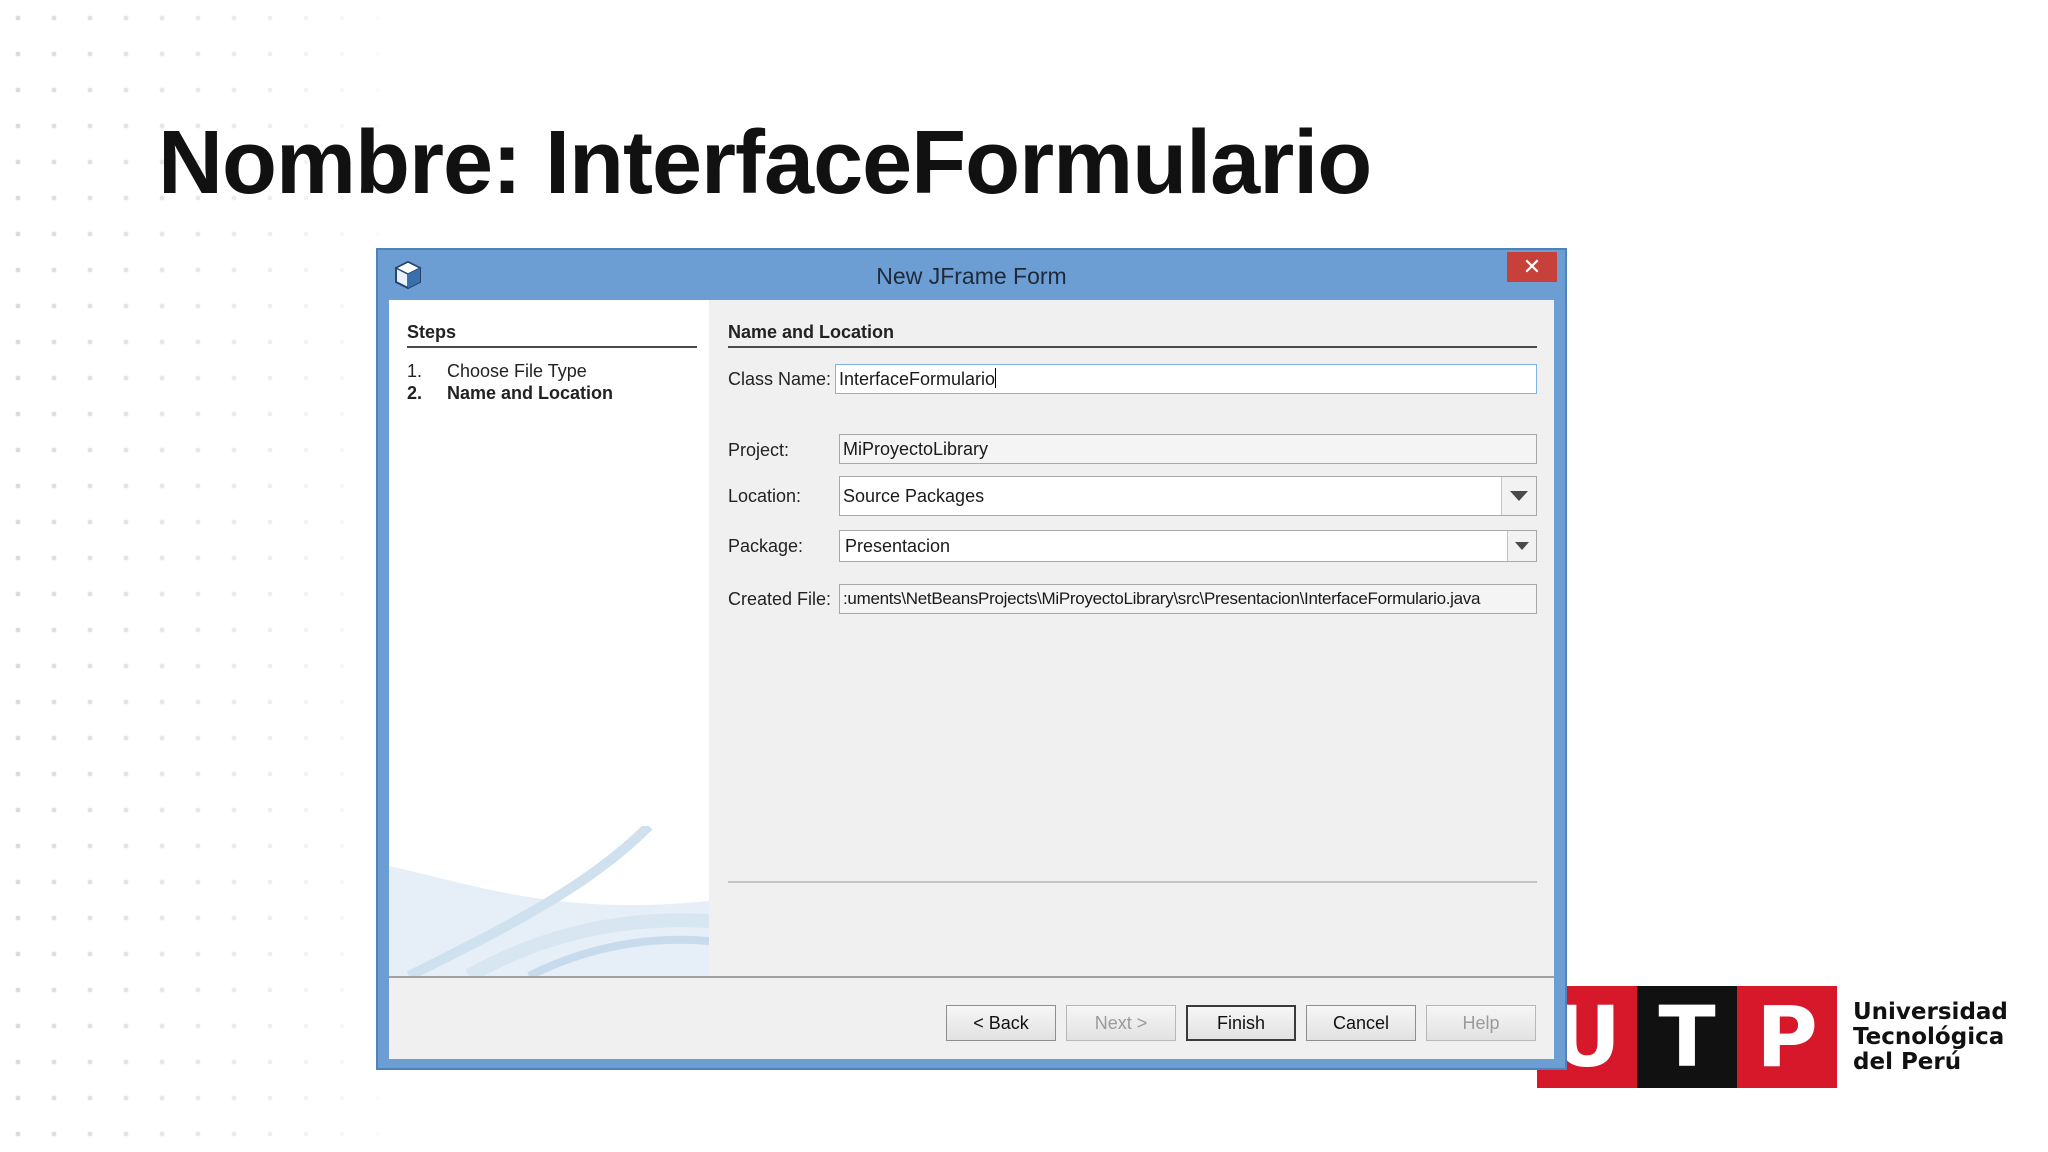  I want to click on slide-title: Nombre: InterfaceFormulario, so click(765, 163).